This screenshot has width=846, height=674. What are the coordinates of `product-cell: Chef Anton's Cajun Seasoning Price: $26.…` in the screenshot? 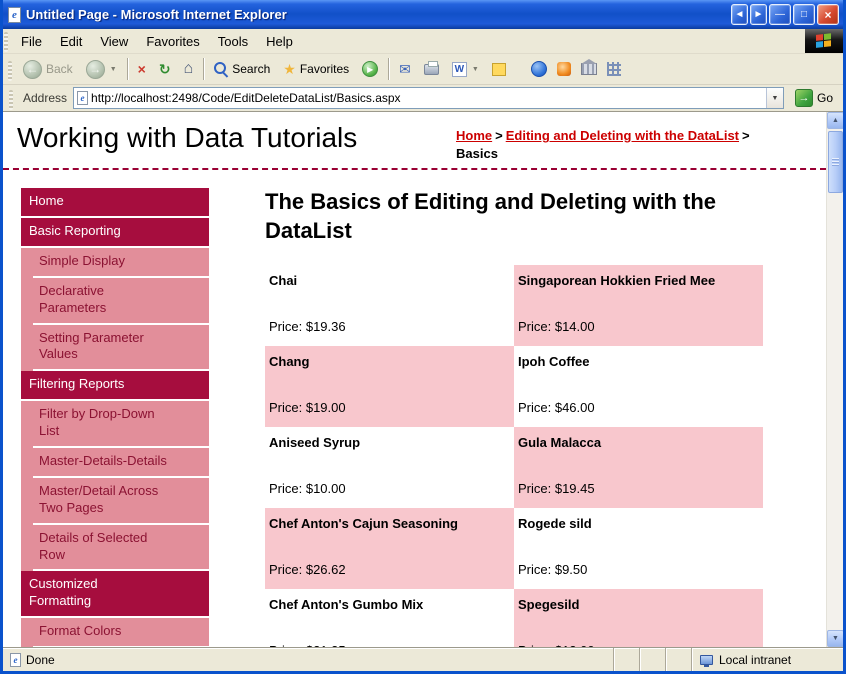 It's located at (389, 549).